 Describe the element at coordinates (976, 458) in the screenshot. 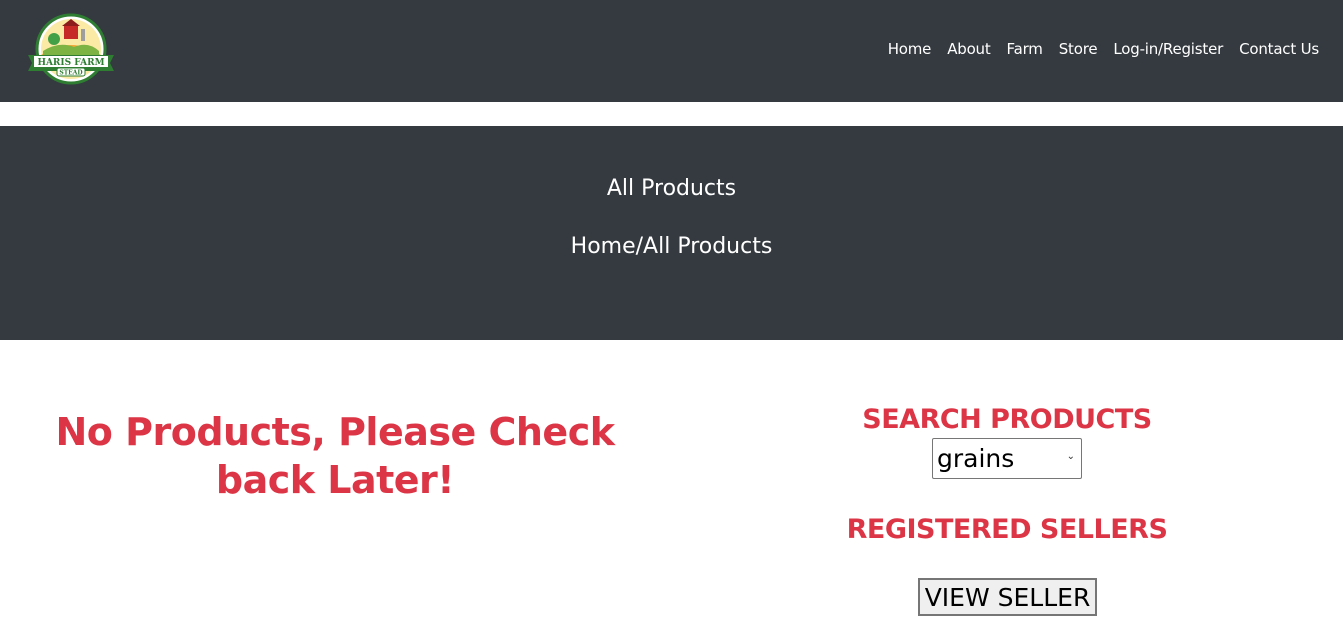

I see `category-select-value: grains` at that location.